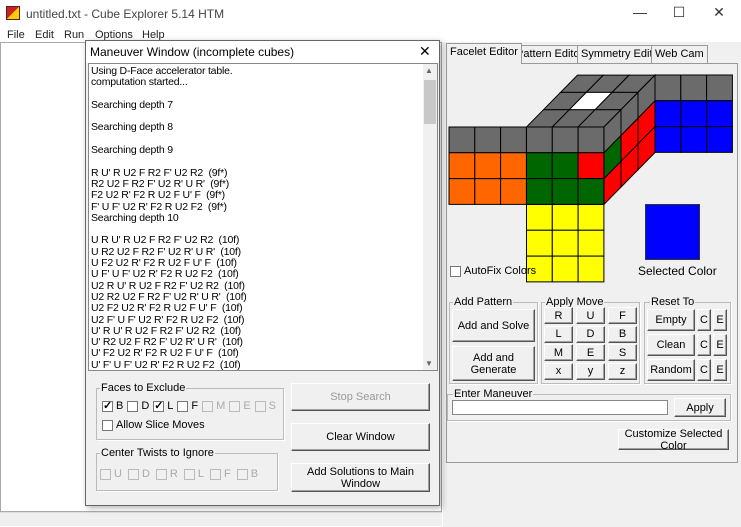  I want to click on move-button-F: F, so click(622, 315).